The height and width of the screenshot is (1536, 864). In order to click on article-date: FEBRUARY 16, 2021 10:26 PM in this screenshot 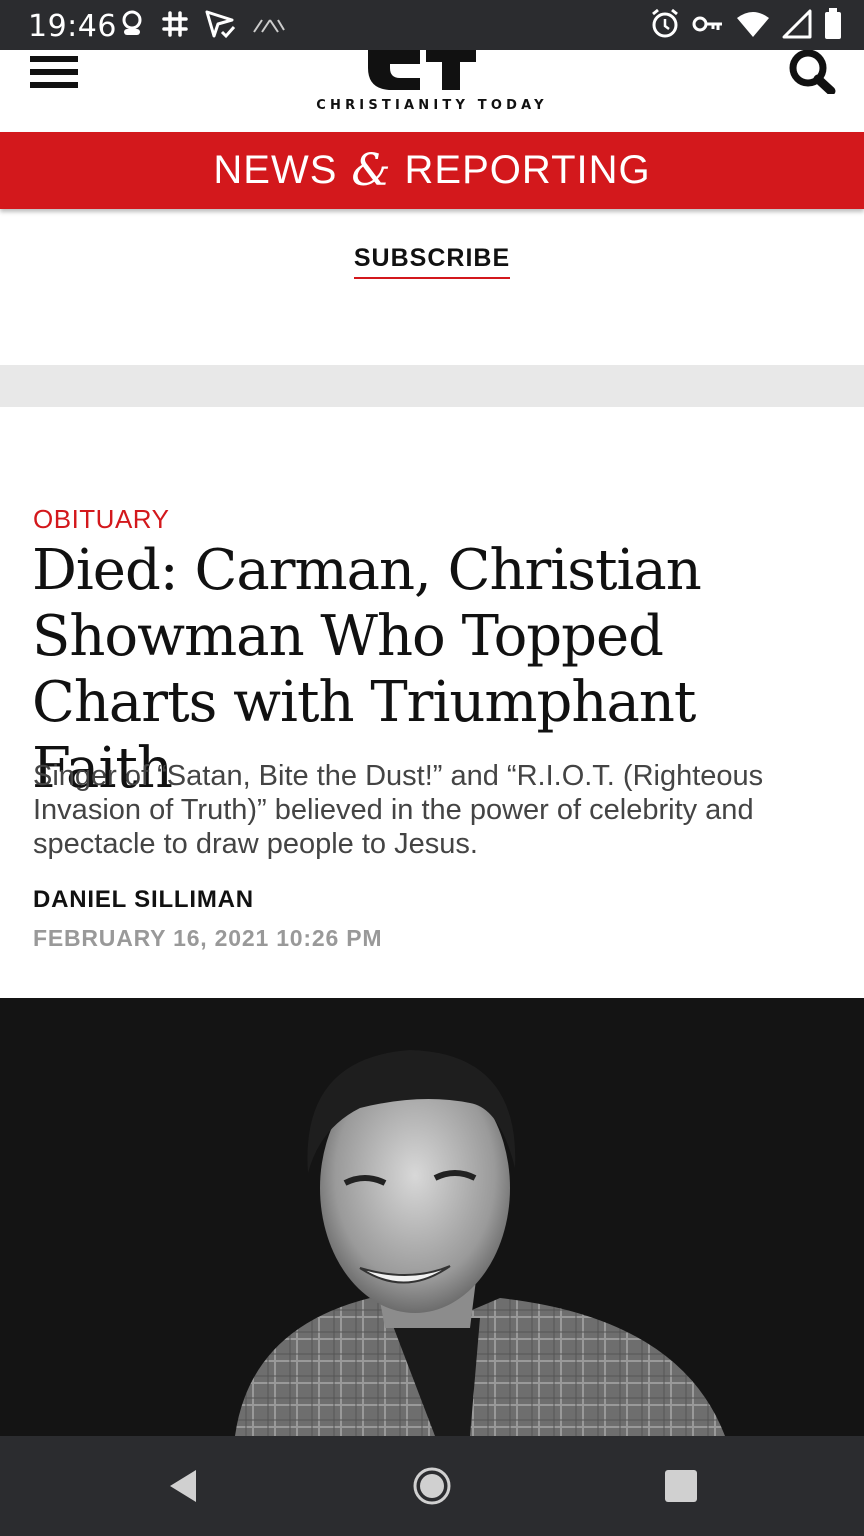, I will do `click(208, 938)`.